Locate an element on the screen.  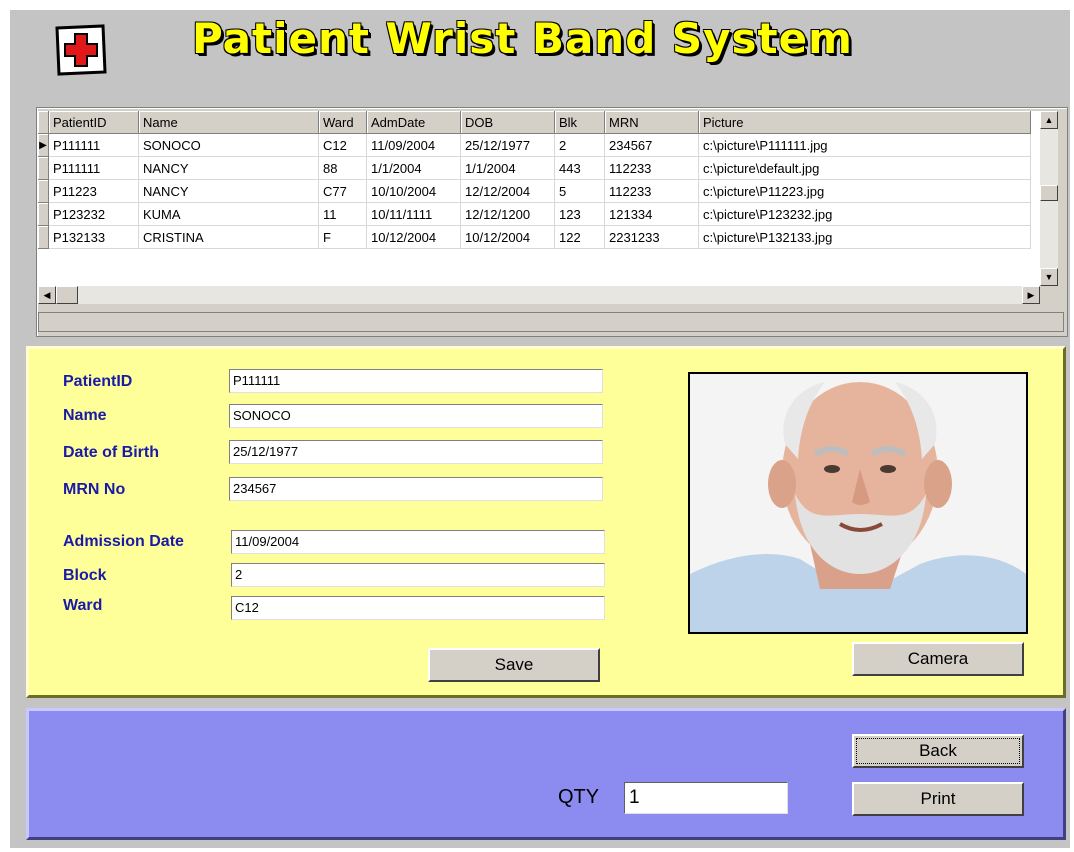
ward-field: C12 is located at coordinates (418, 608).